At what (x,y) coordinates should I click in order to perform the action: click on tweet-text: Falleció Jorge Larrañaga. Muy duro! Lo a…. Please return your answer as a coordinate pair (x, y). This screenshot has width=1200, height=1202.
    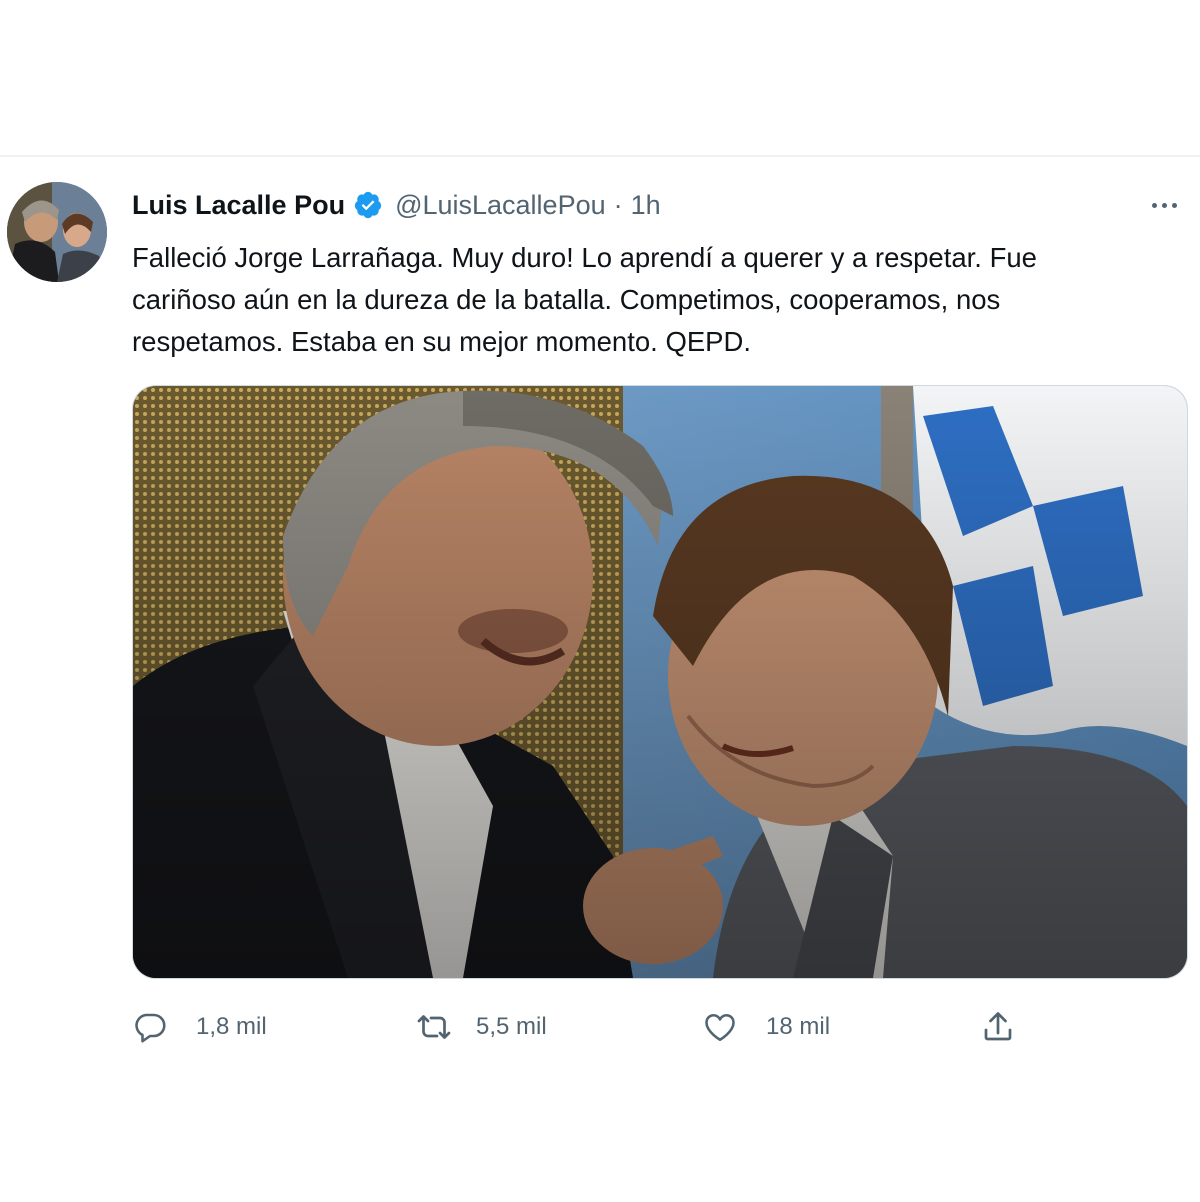
    Looking at the image, I should click on (642, 300).